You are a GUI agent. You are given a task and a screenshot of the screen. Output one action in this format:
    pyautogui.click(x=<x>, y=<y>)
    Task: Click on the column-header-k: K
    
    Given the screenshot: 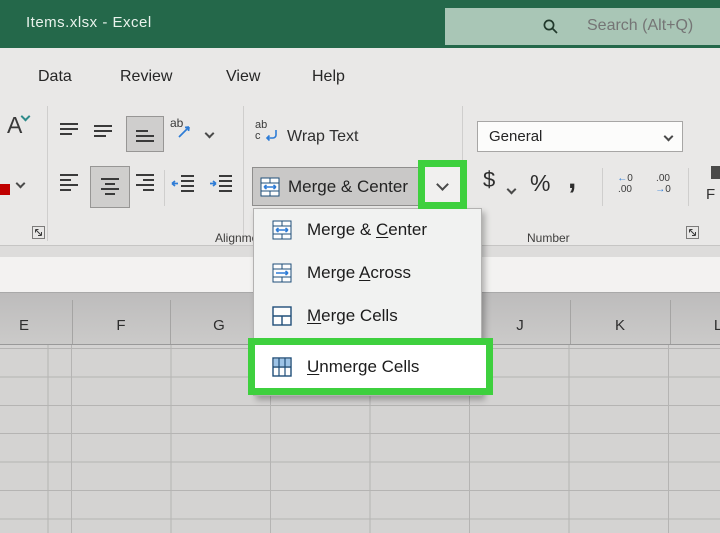 What is the action you would take?
    pyautogui.click(x=620, y=326)
    